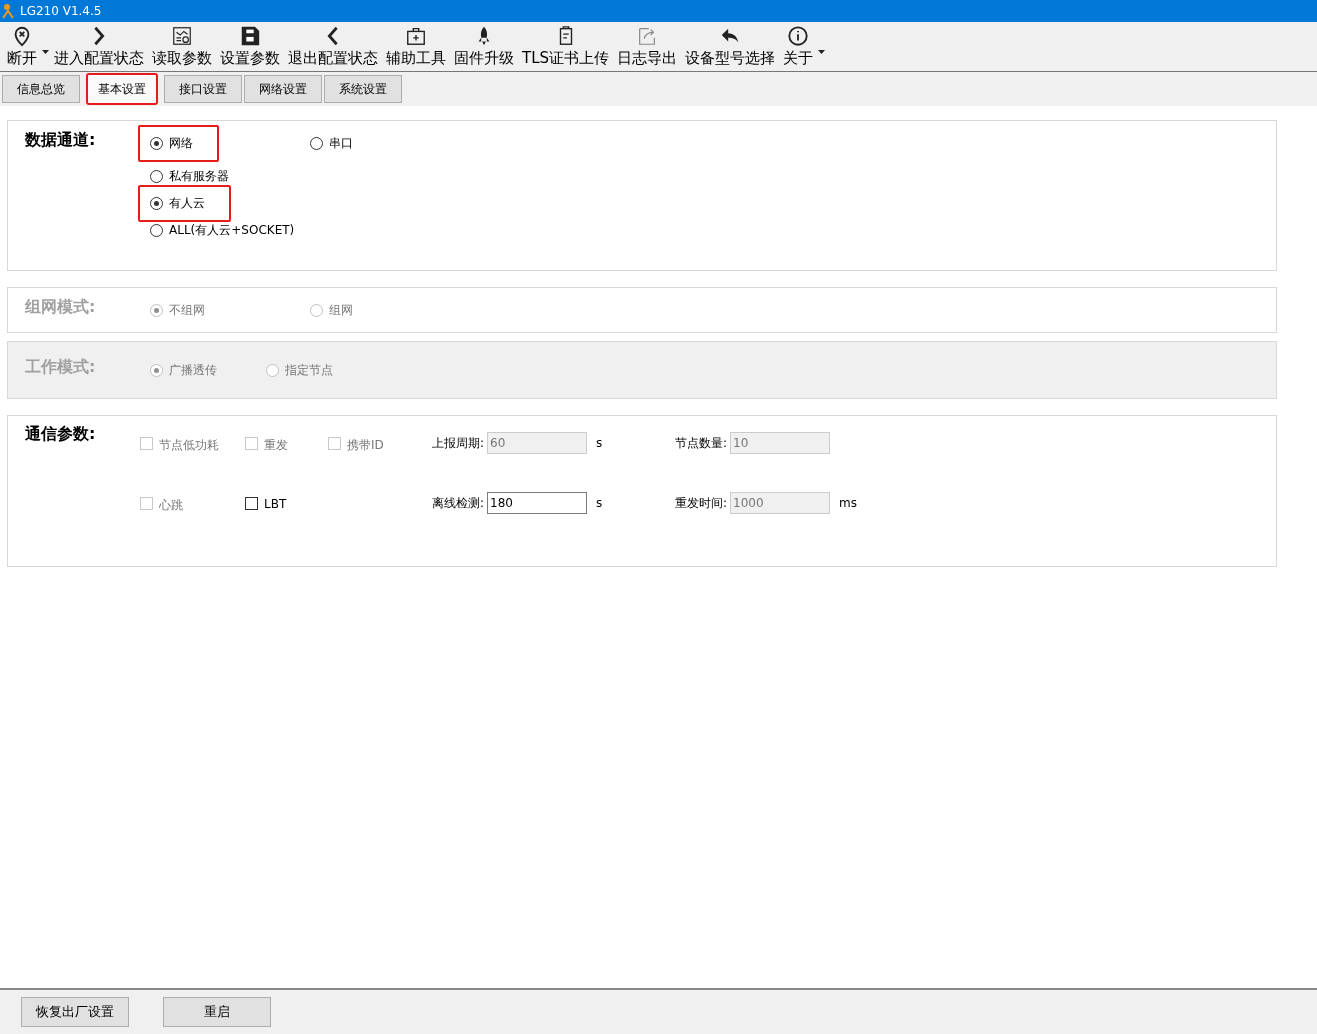  Describe the element at coordinates (41, 89) in the screenshot. I see `tab: 信息总览` at that location.